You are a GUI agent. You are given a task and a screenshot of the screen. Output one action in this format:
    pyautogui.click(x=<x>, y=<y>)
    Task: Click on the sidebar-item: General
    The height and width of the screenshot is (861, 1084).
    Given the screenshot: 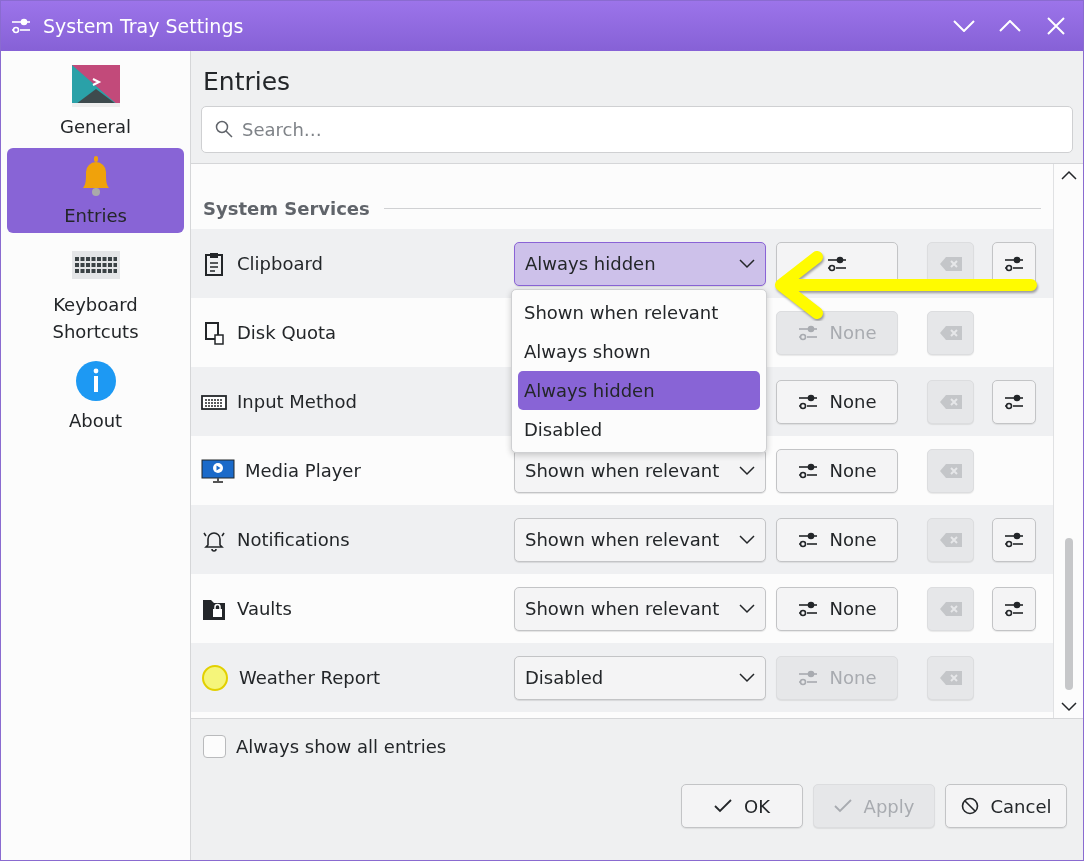 What is the action you would take?
    pyautogui.click(x=95, y=101)
    